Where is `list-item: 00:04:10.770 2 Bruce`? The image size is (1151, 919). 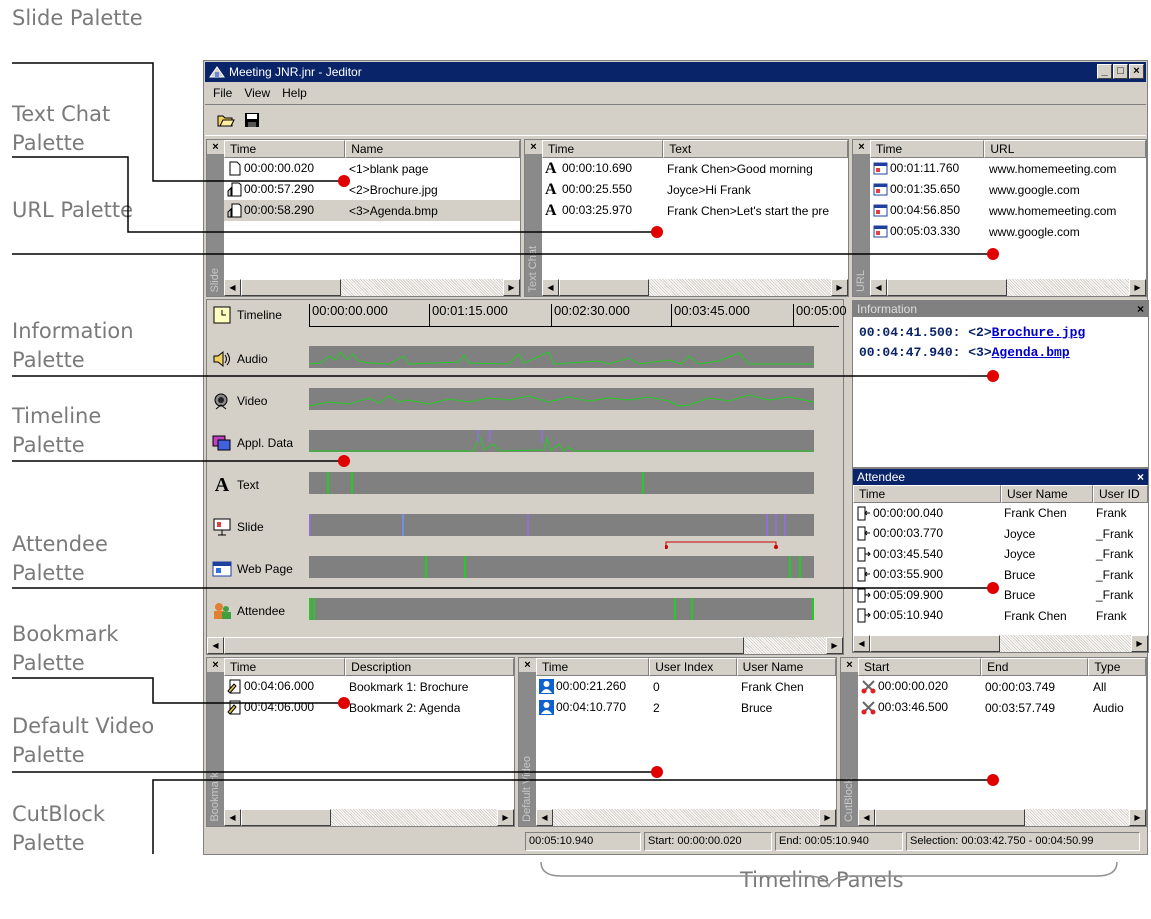 list-item: 00:04:10.770 2 Bruce is located at coordinates (686, 707).